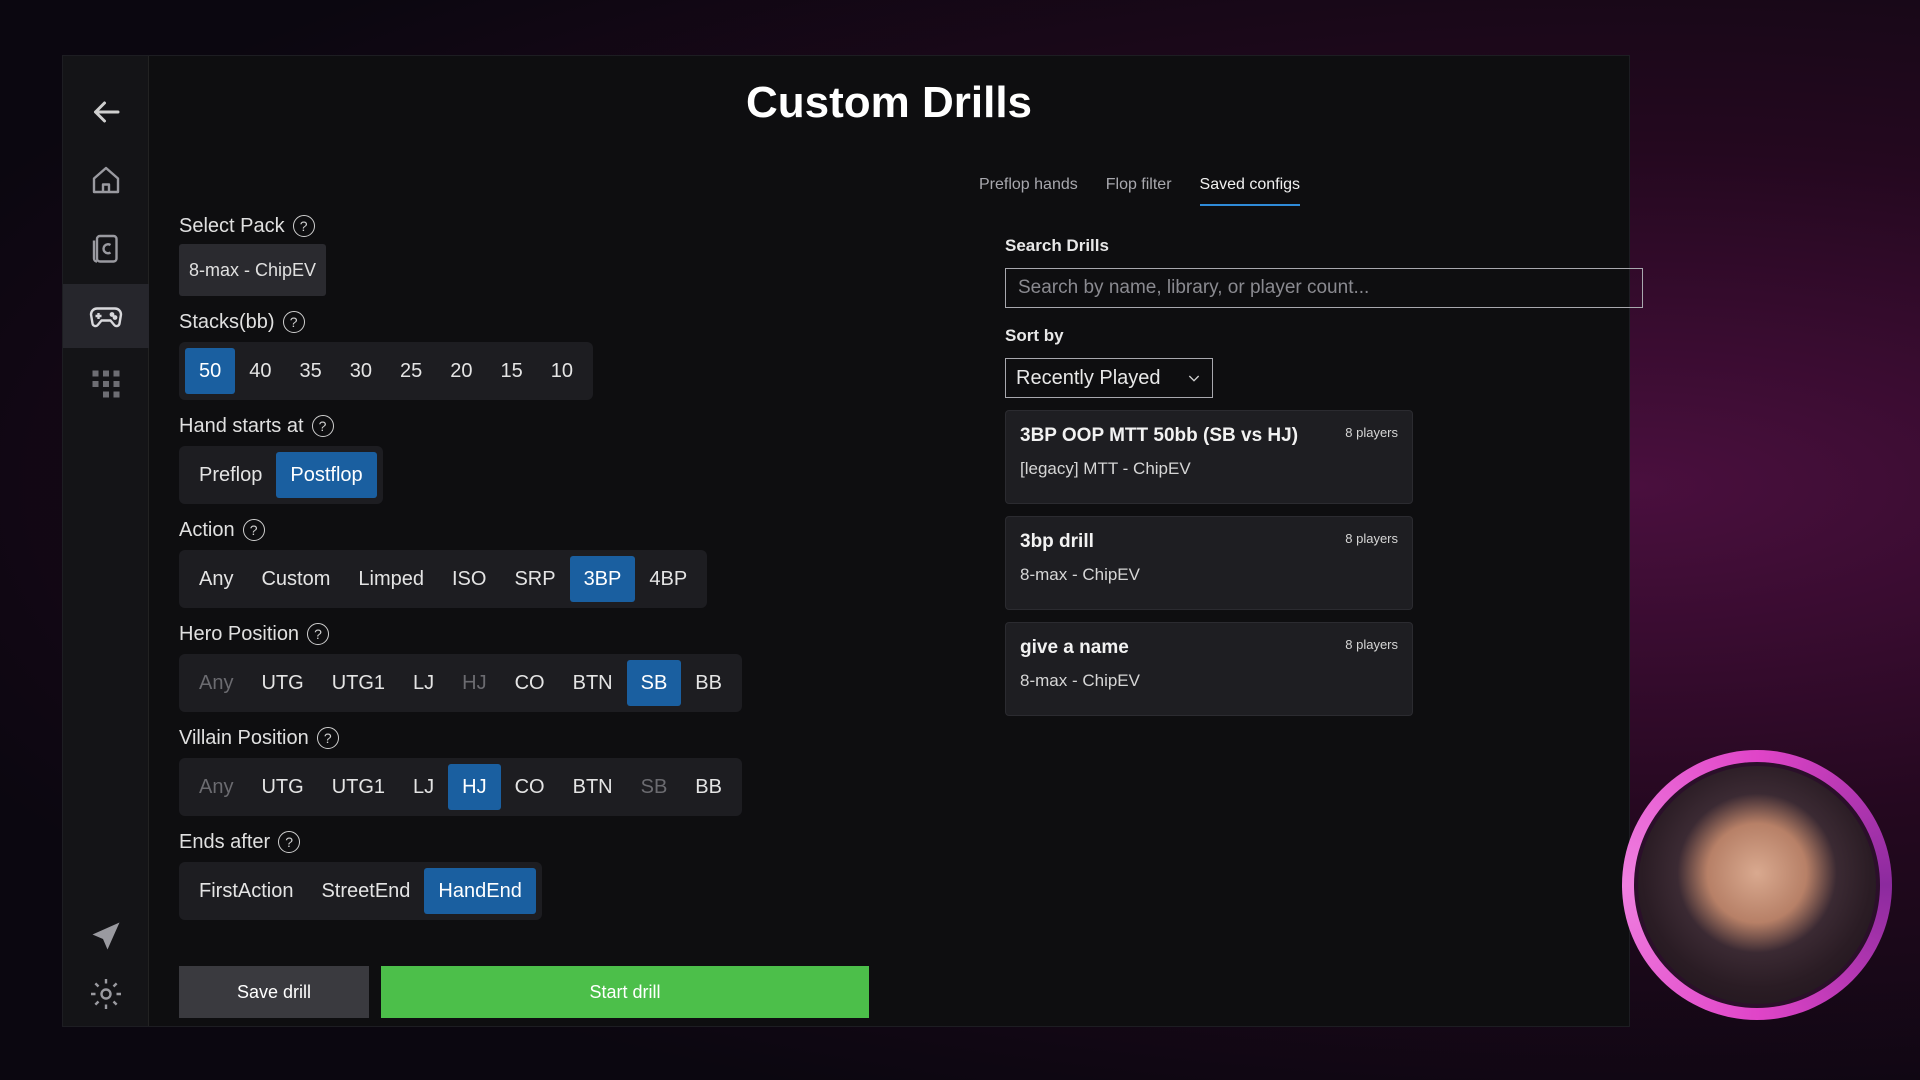 The width and height of the screenshot is (1920, 1080). I want to click on action-option: Limped, so click(391, 579).